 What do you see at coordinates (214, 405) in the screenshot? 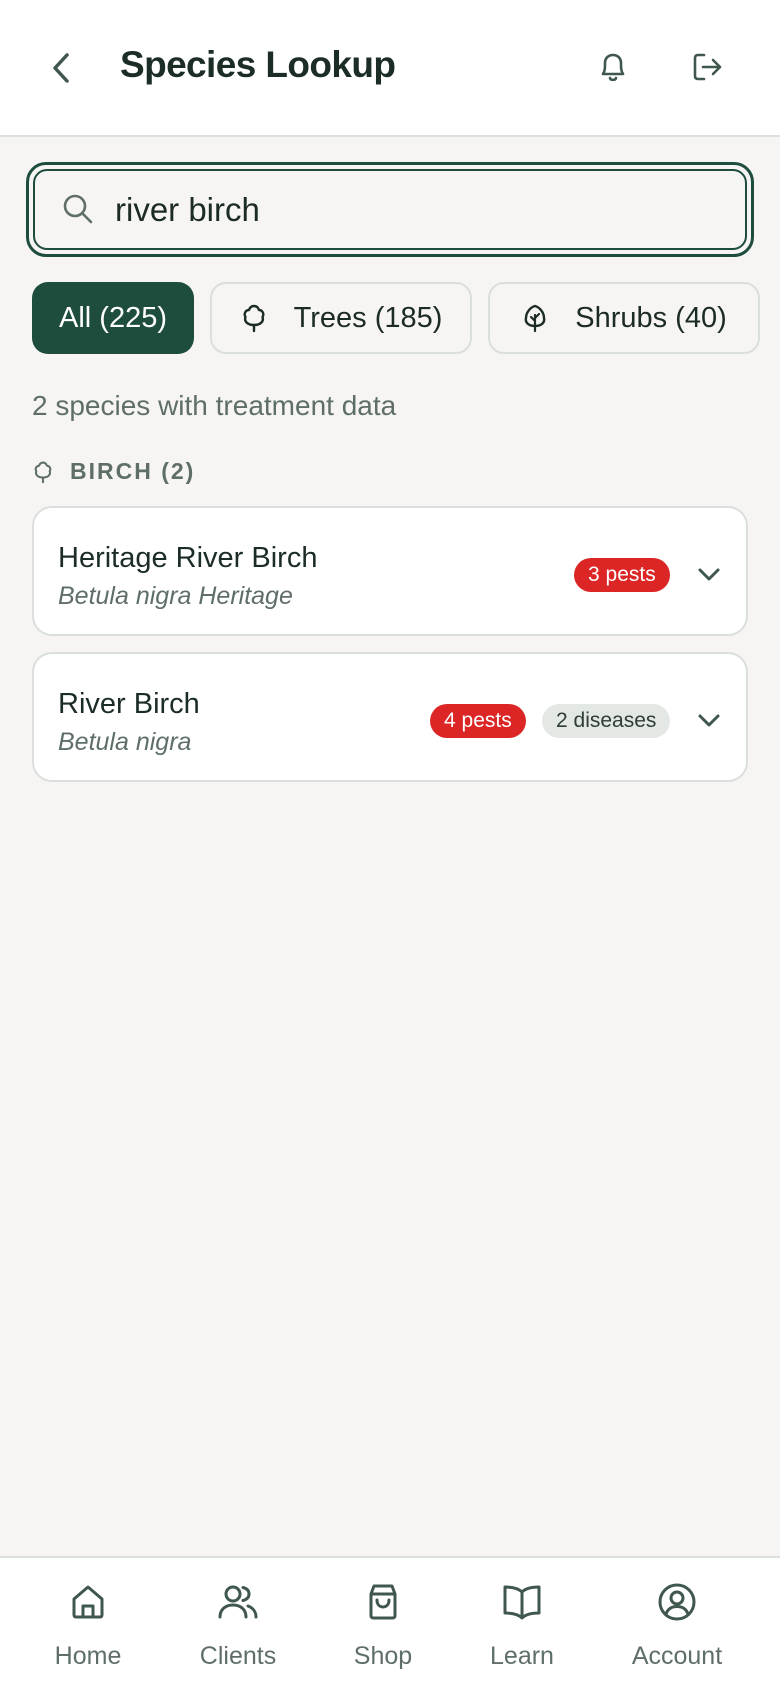
I see `results-summary: 2 species with treatment data` at bounding box center [214, 405].